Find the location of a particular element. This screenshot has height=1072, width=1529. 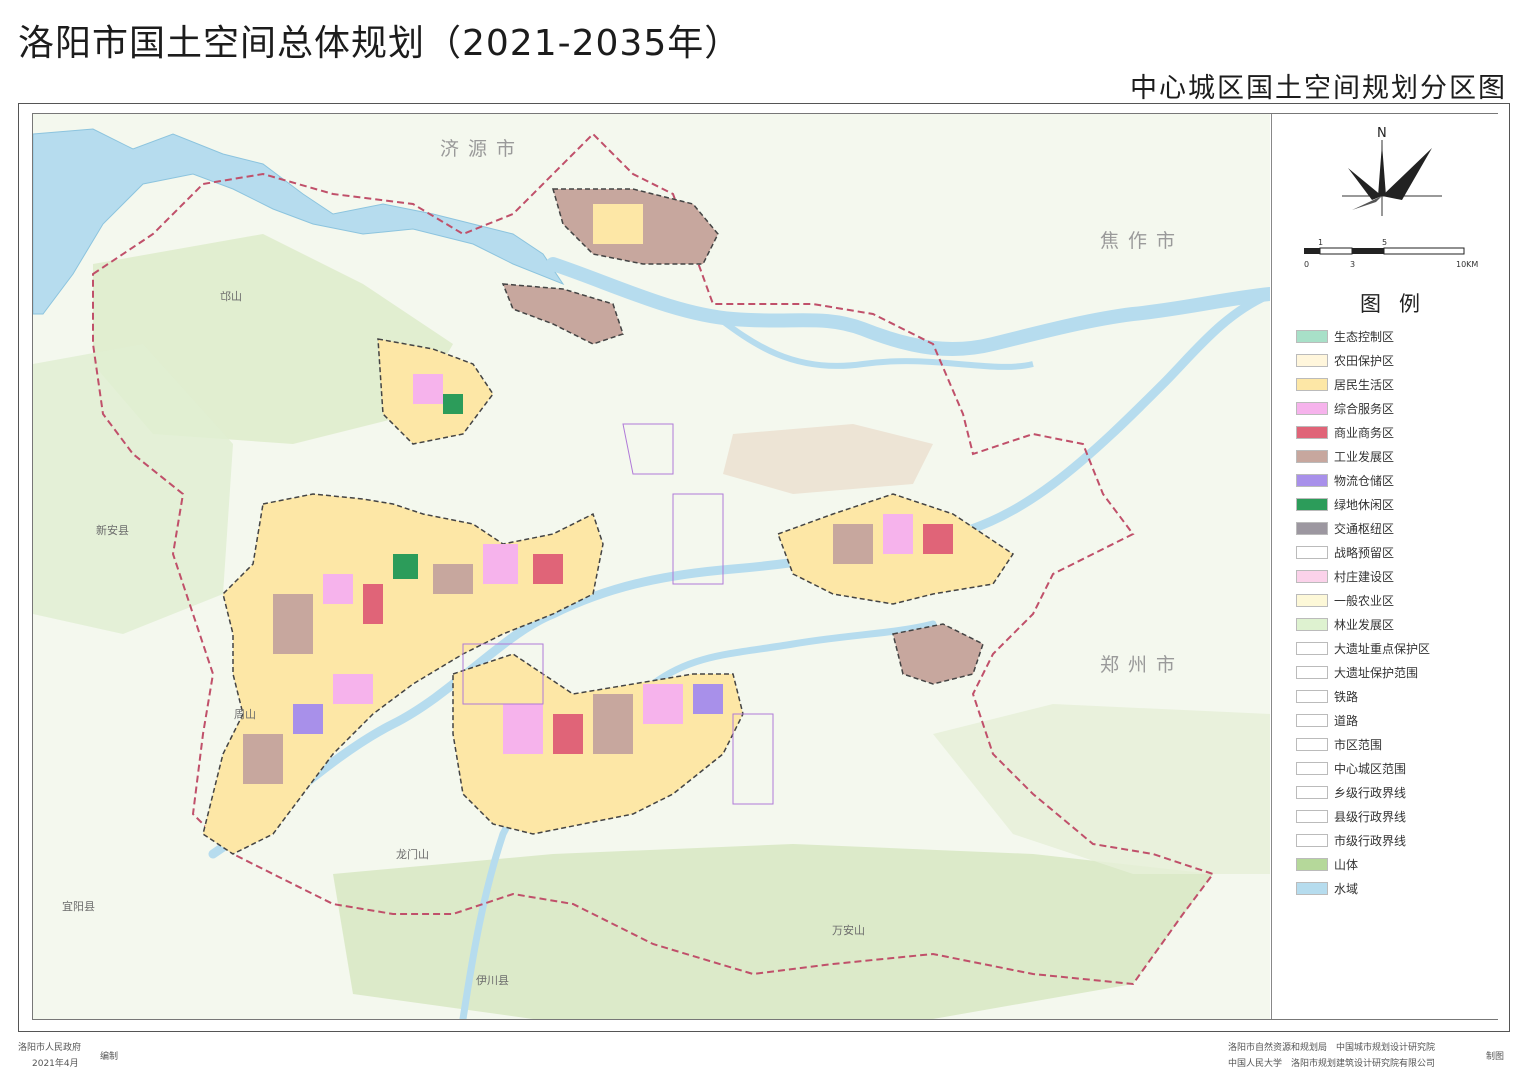

footer-drawn: 制图 is located at coordinates (1495, 1057).